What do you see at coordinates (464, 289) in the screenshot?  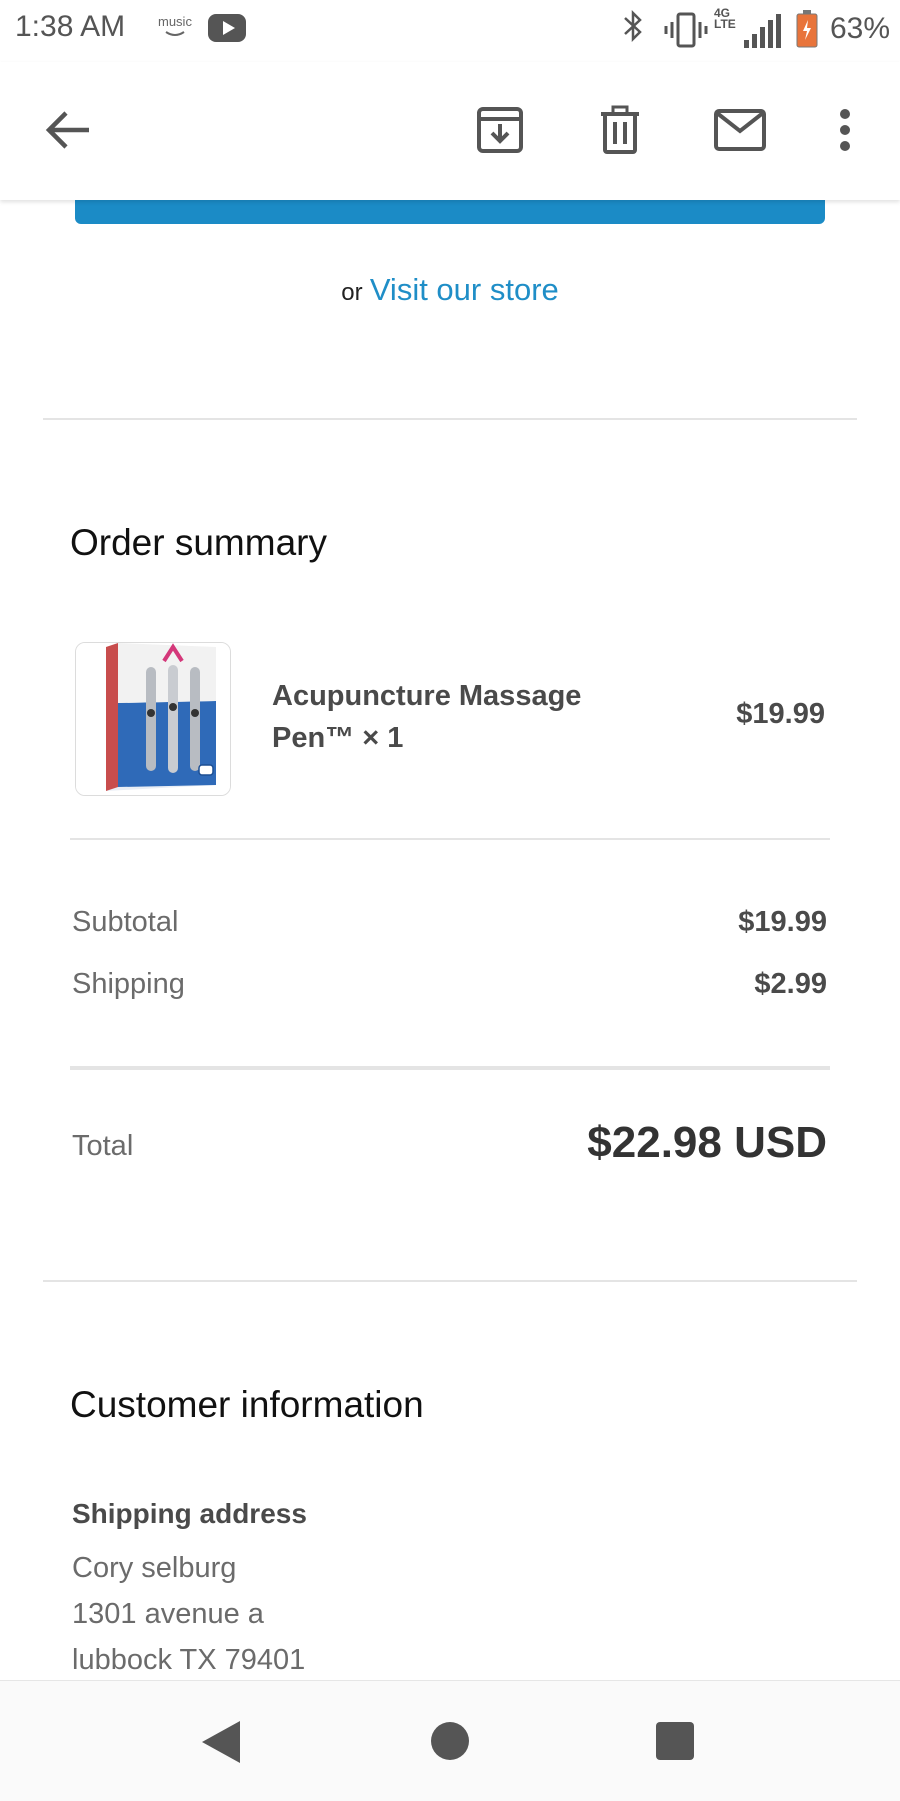 I see `visit-store-link: Visit our store` at bounding box center [464, 289].